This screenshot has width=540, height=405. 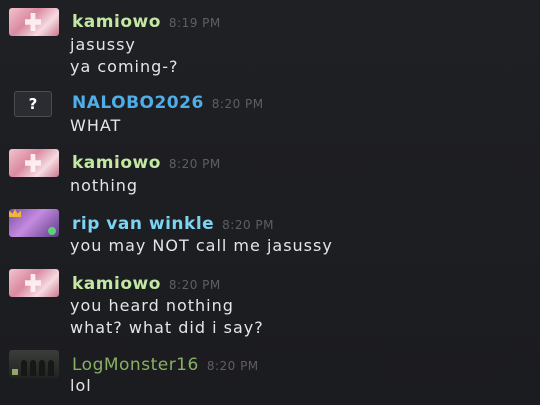 What do you see at coordinates (33, 104) in the screenshot?
I see `question-mark-avatar-icon: ?` at bounding box center [33, 104].